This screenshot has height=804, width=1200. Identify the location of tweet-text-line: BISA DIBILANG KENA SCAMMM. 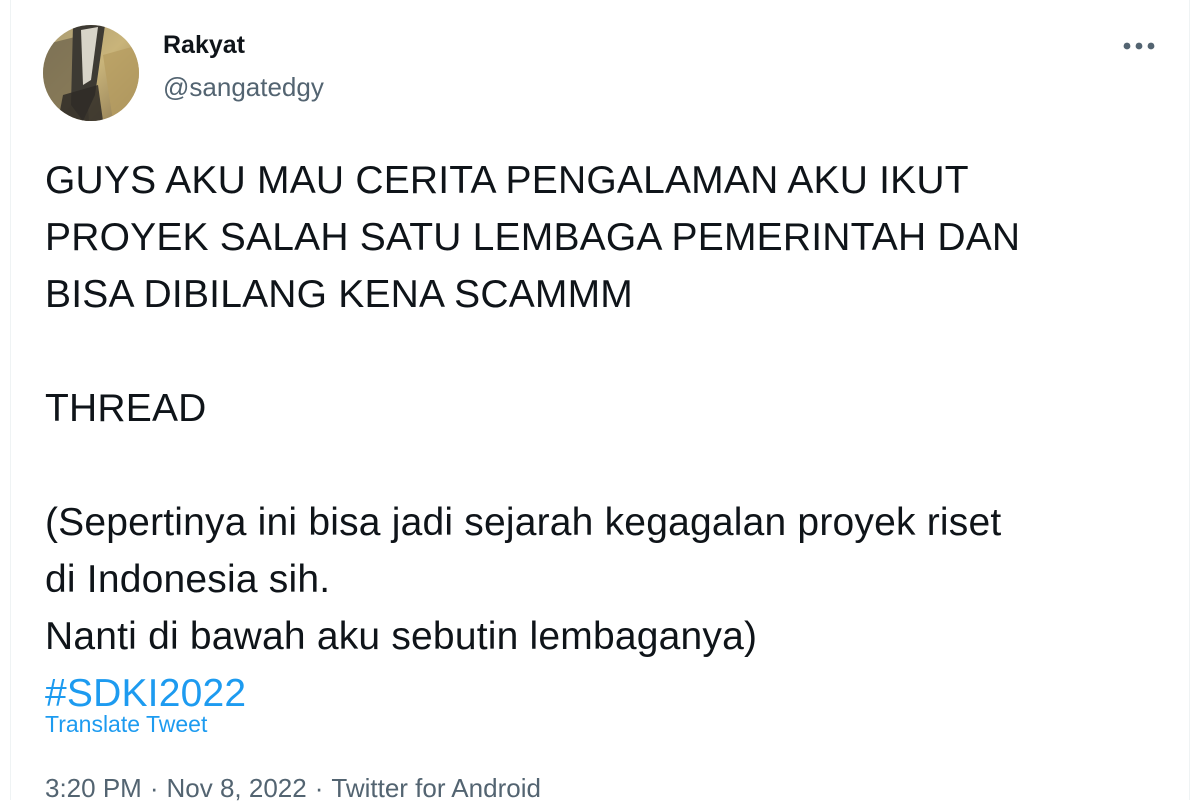
(339, 294).